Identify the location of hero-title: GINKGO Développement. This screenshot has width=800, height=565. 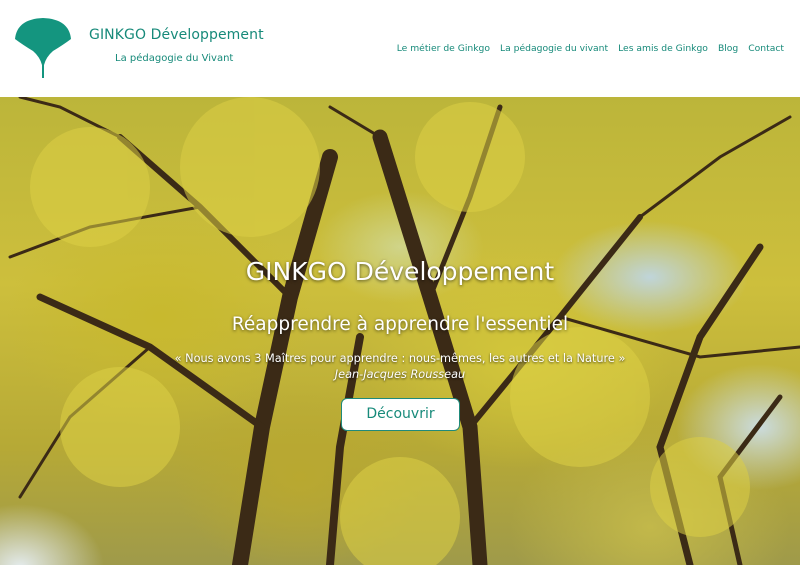
(400, 271).